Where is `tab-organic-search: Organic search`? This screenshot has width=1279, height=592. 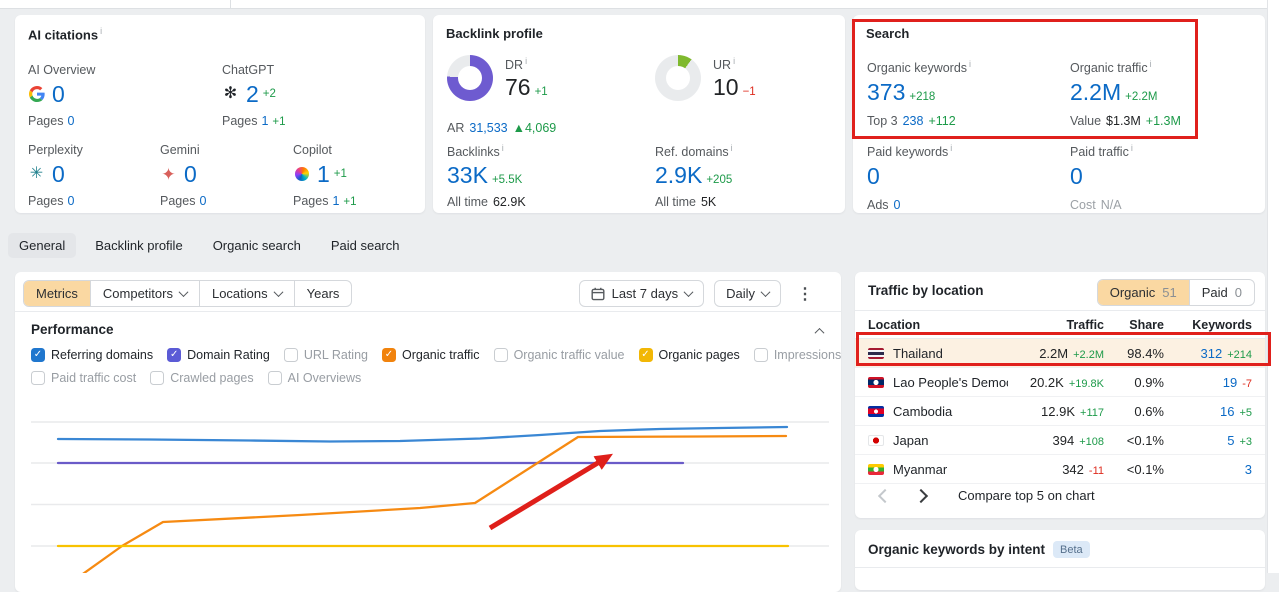 tab-organic-search: Organic search is located at coordinates (257, 245).